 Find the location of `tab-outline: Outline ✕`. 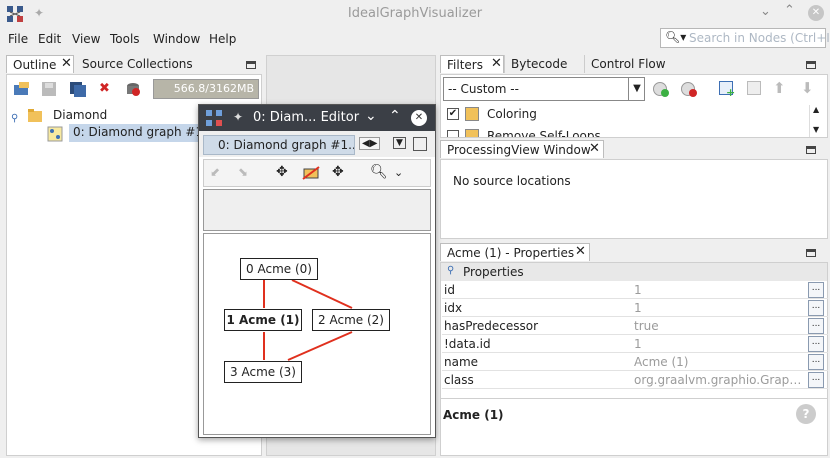

tab-outline: Outline ✕ is located at coordinates (40, 64).